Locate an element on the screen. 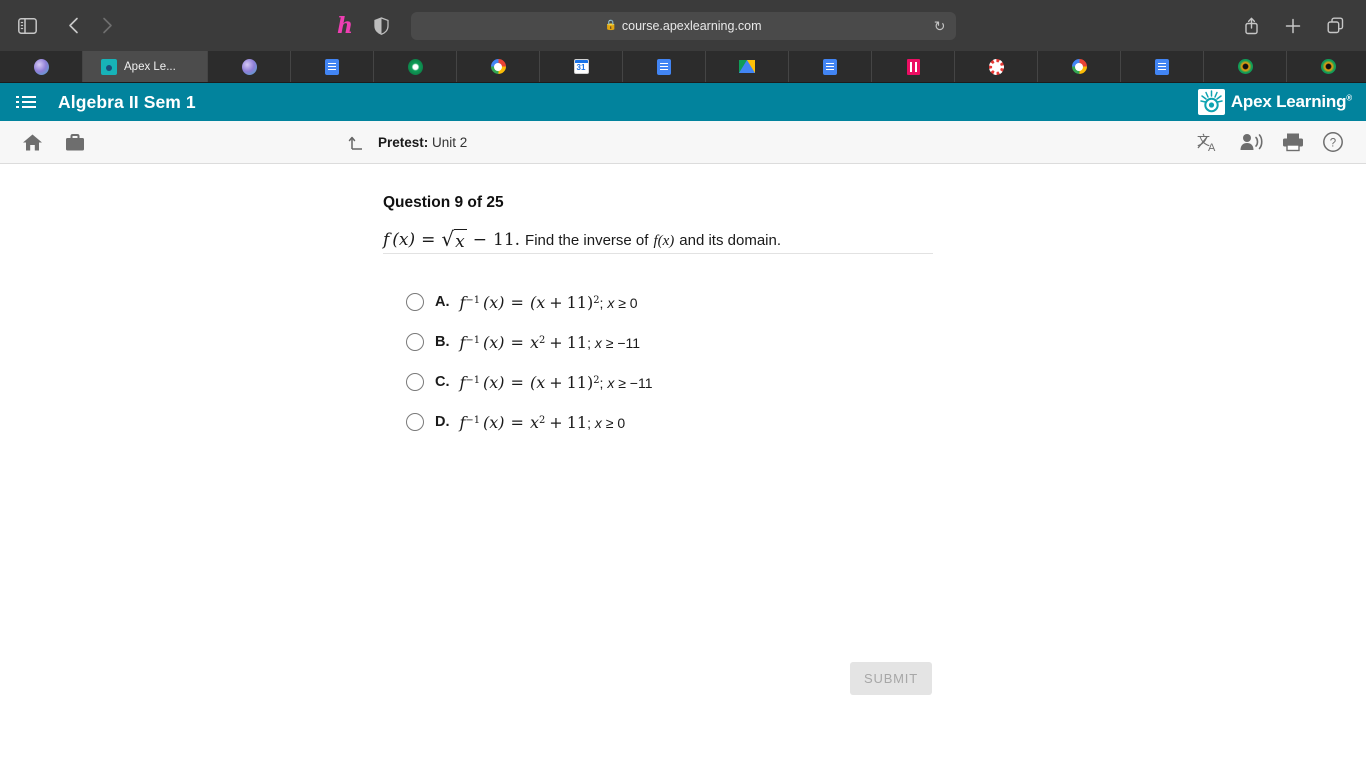 This screenshot has width=1366, height=768. stem-fx: f(x) is located at coordinates (664, 241).